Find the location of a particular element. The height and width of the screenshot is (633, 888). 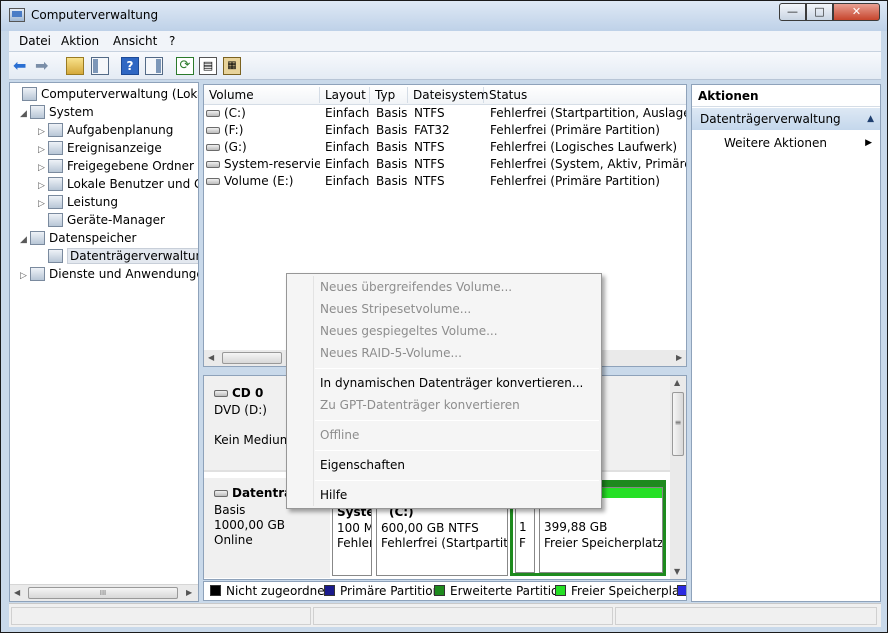

legend-more is located at coordinates (681, 591).